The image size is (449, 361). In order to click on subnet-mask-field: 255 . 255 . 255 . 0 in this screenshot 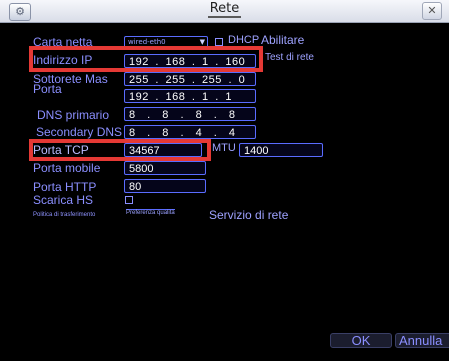, I will do `click(190, 79)`.